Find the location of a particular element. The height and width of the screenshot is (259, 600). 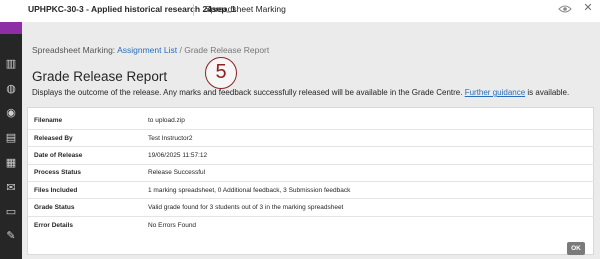

grades-icon: ✎ is located at coordinates (11, 236).